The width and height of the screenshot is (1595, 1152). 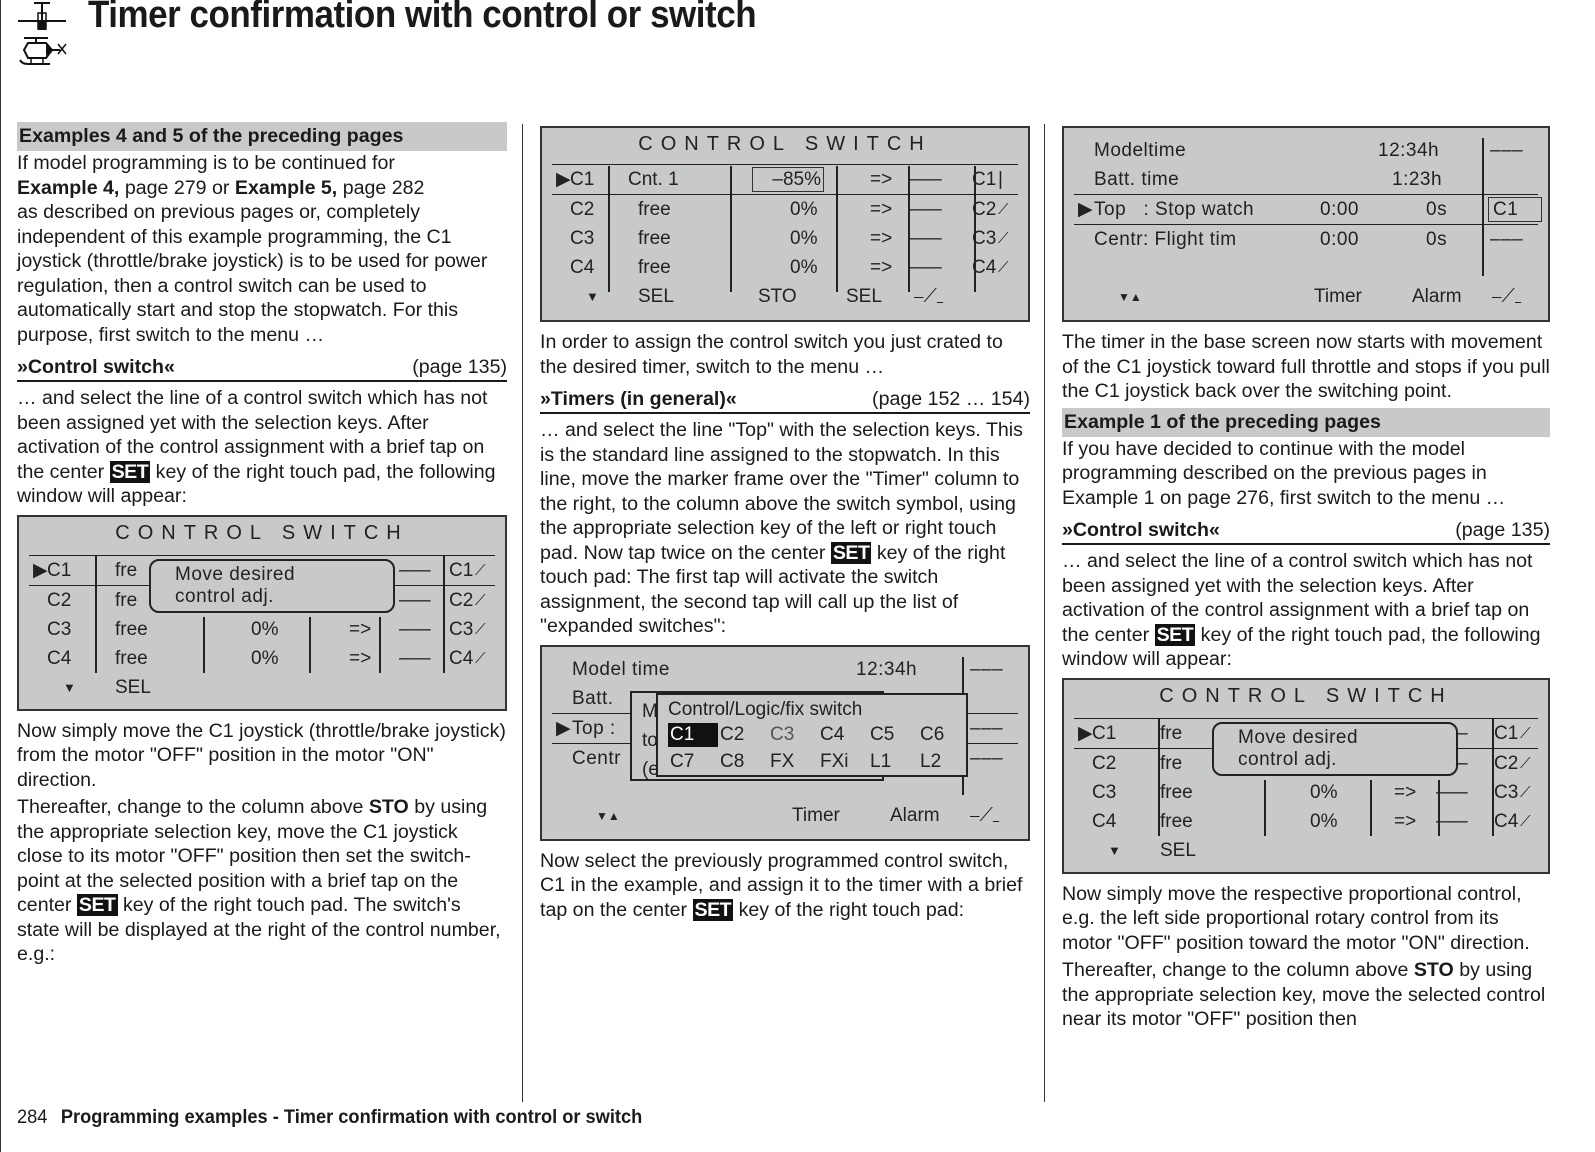 I want to click on row-switch-selected: C1, so click(x=1515, y=209).